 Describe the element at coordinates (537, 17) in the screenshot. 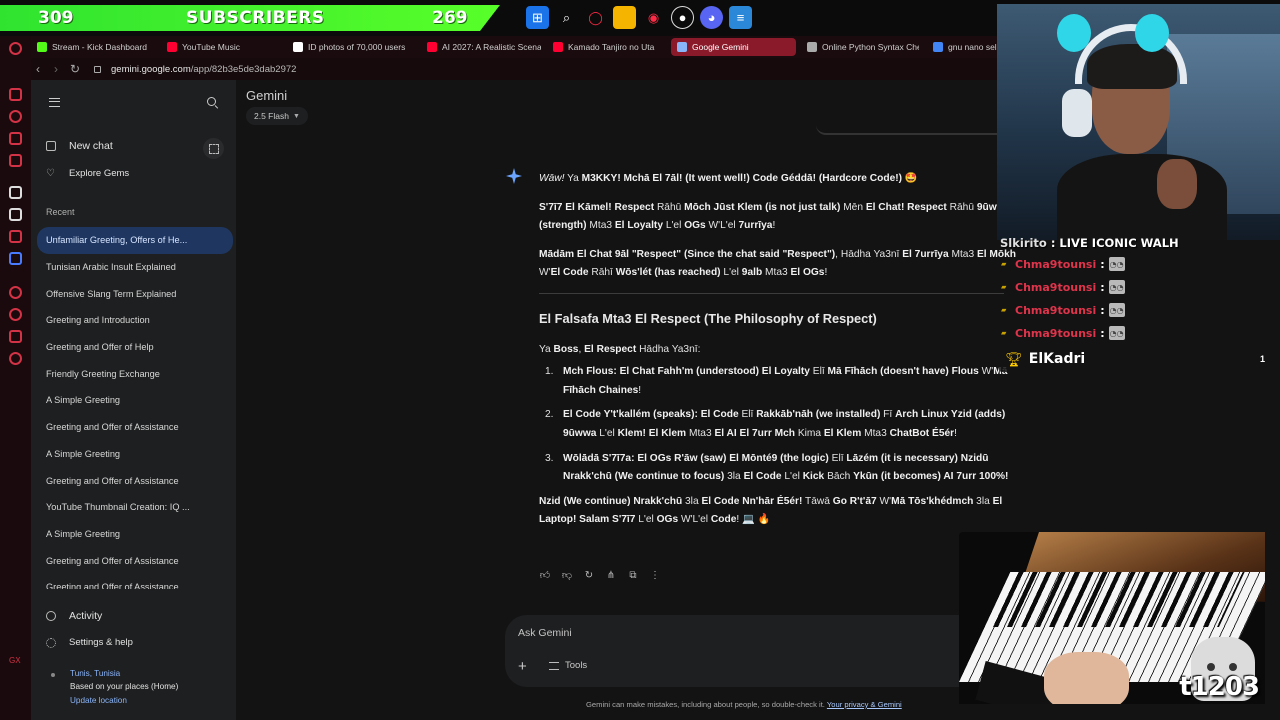

I see `windows-icon: ⊞` at that location.